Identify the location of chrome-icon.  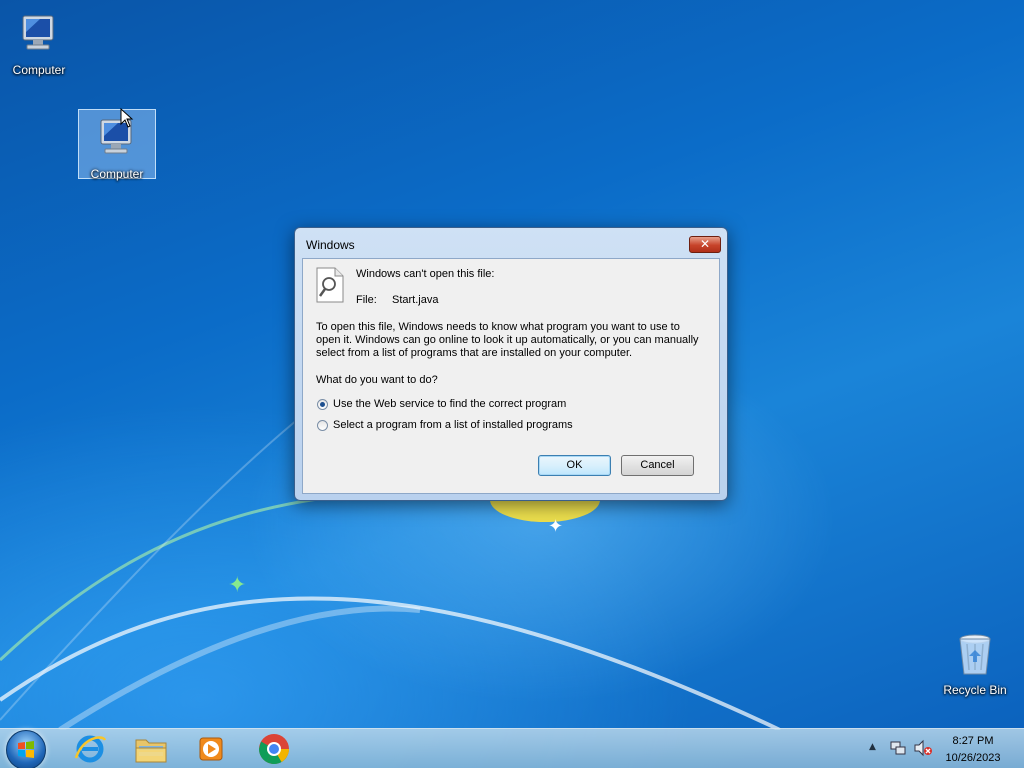
(274, 749).